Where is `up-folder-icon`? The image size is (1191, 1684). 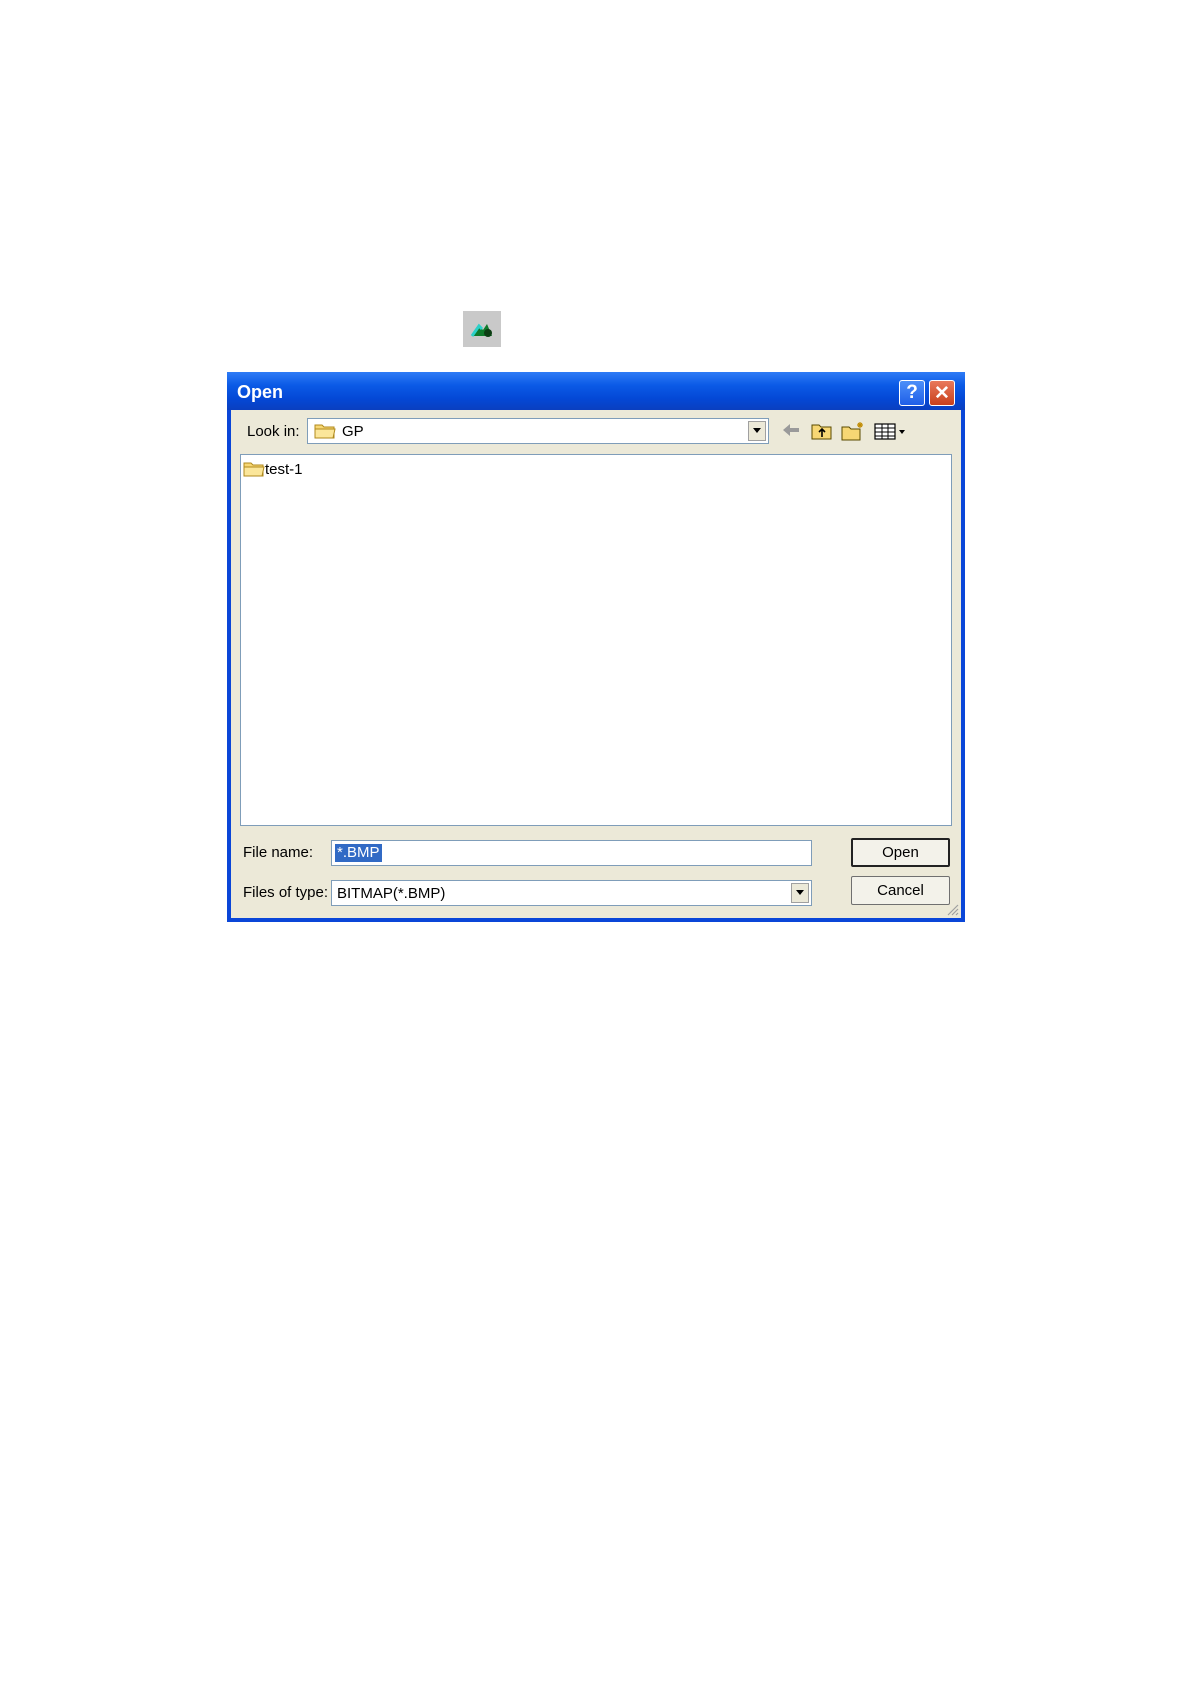 up-folder-icon is located at coordinates (822, 431).